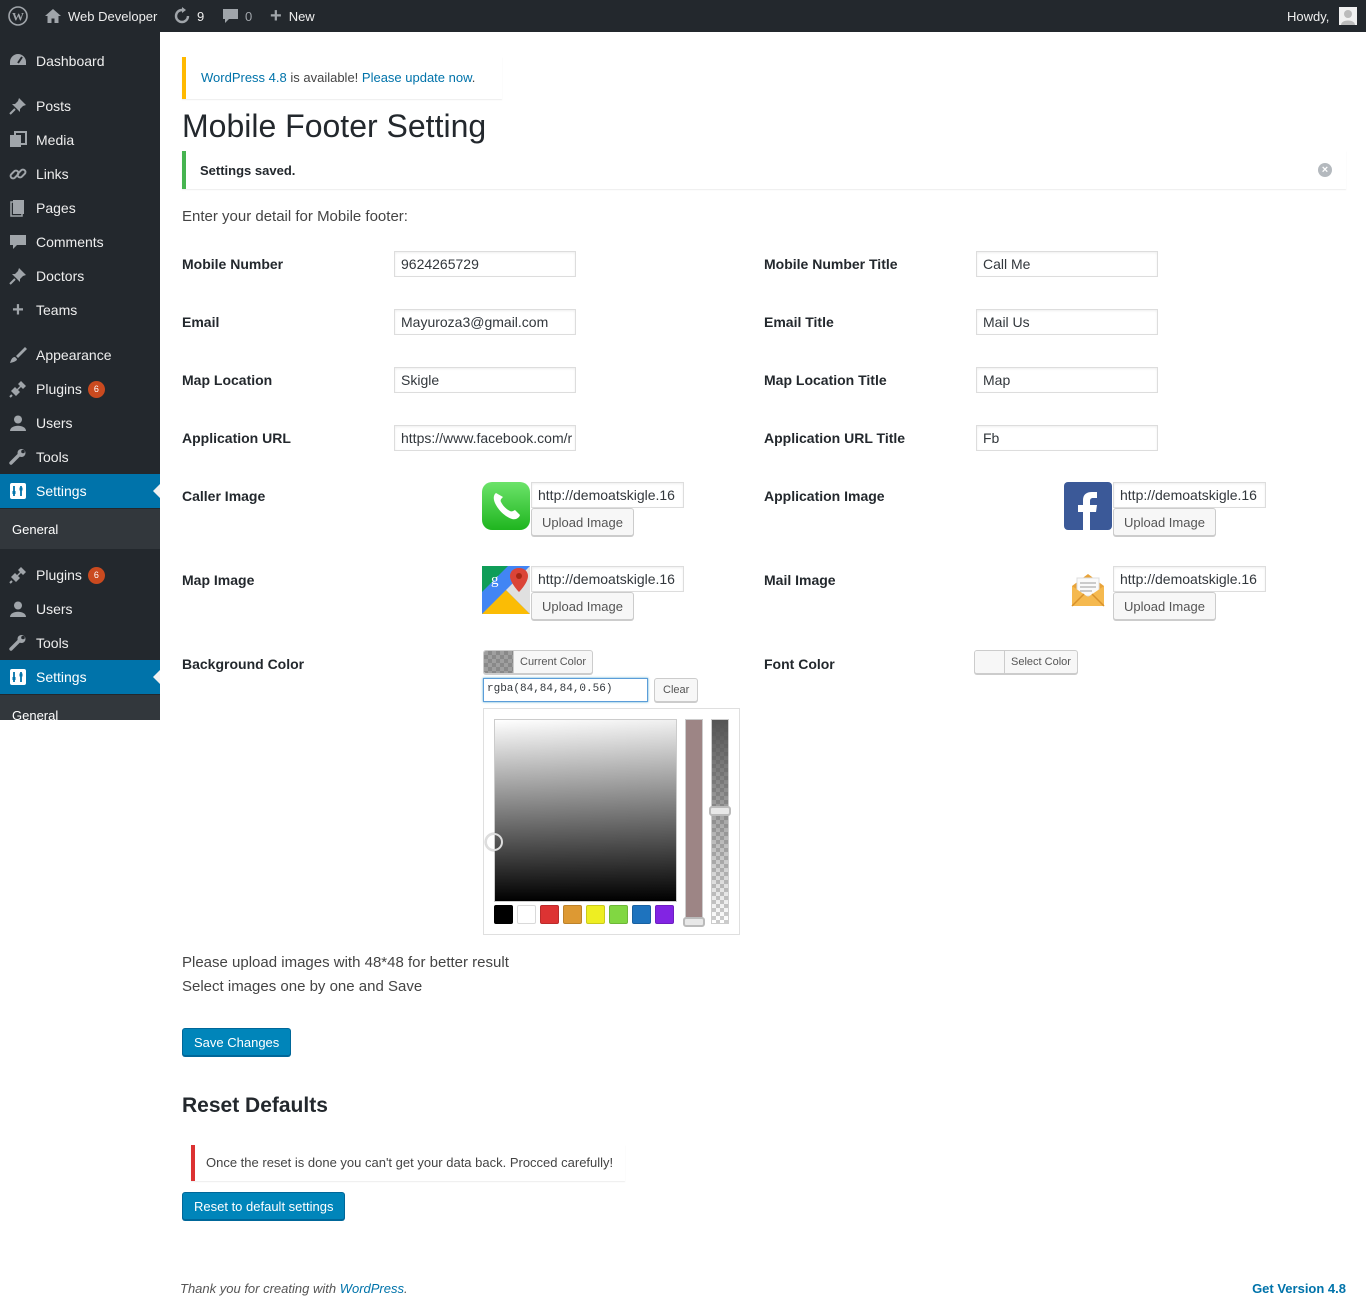 The width and height of the screenshot is (1366, 1309). What do you see at coordinates (201, 322) in the screenshot?
I see `email-label: Email` at bounding box center [201, 322].